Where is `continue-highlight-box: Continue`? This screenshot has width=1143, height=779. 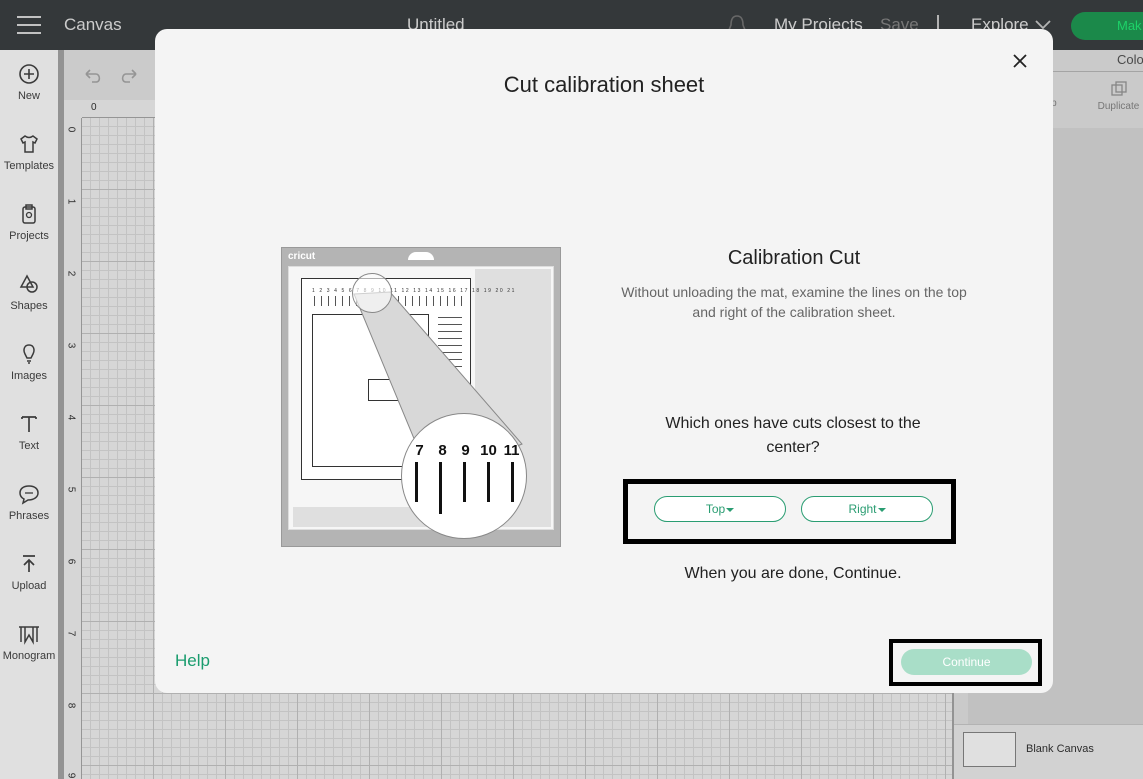 continue-highlight-box: Continue is located at coordinates (965, 662).